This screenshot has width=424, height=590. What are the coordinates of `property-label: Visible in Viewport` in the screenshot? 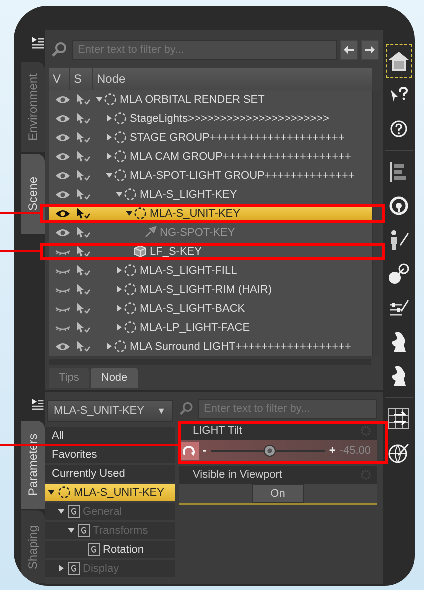 It's located at (237, 475).